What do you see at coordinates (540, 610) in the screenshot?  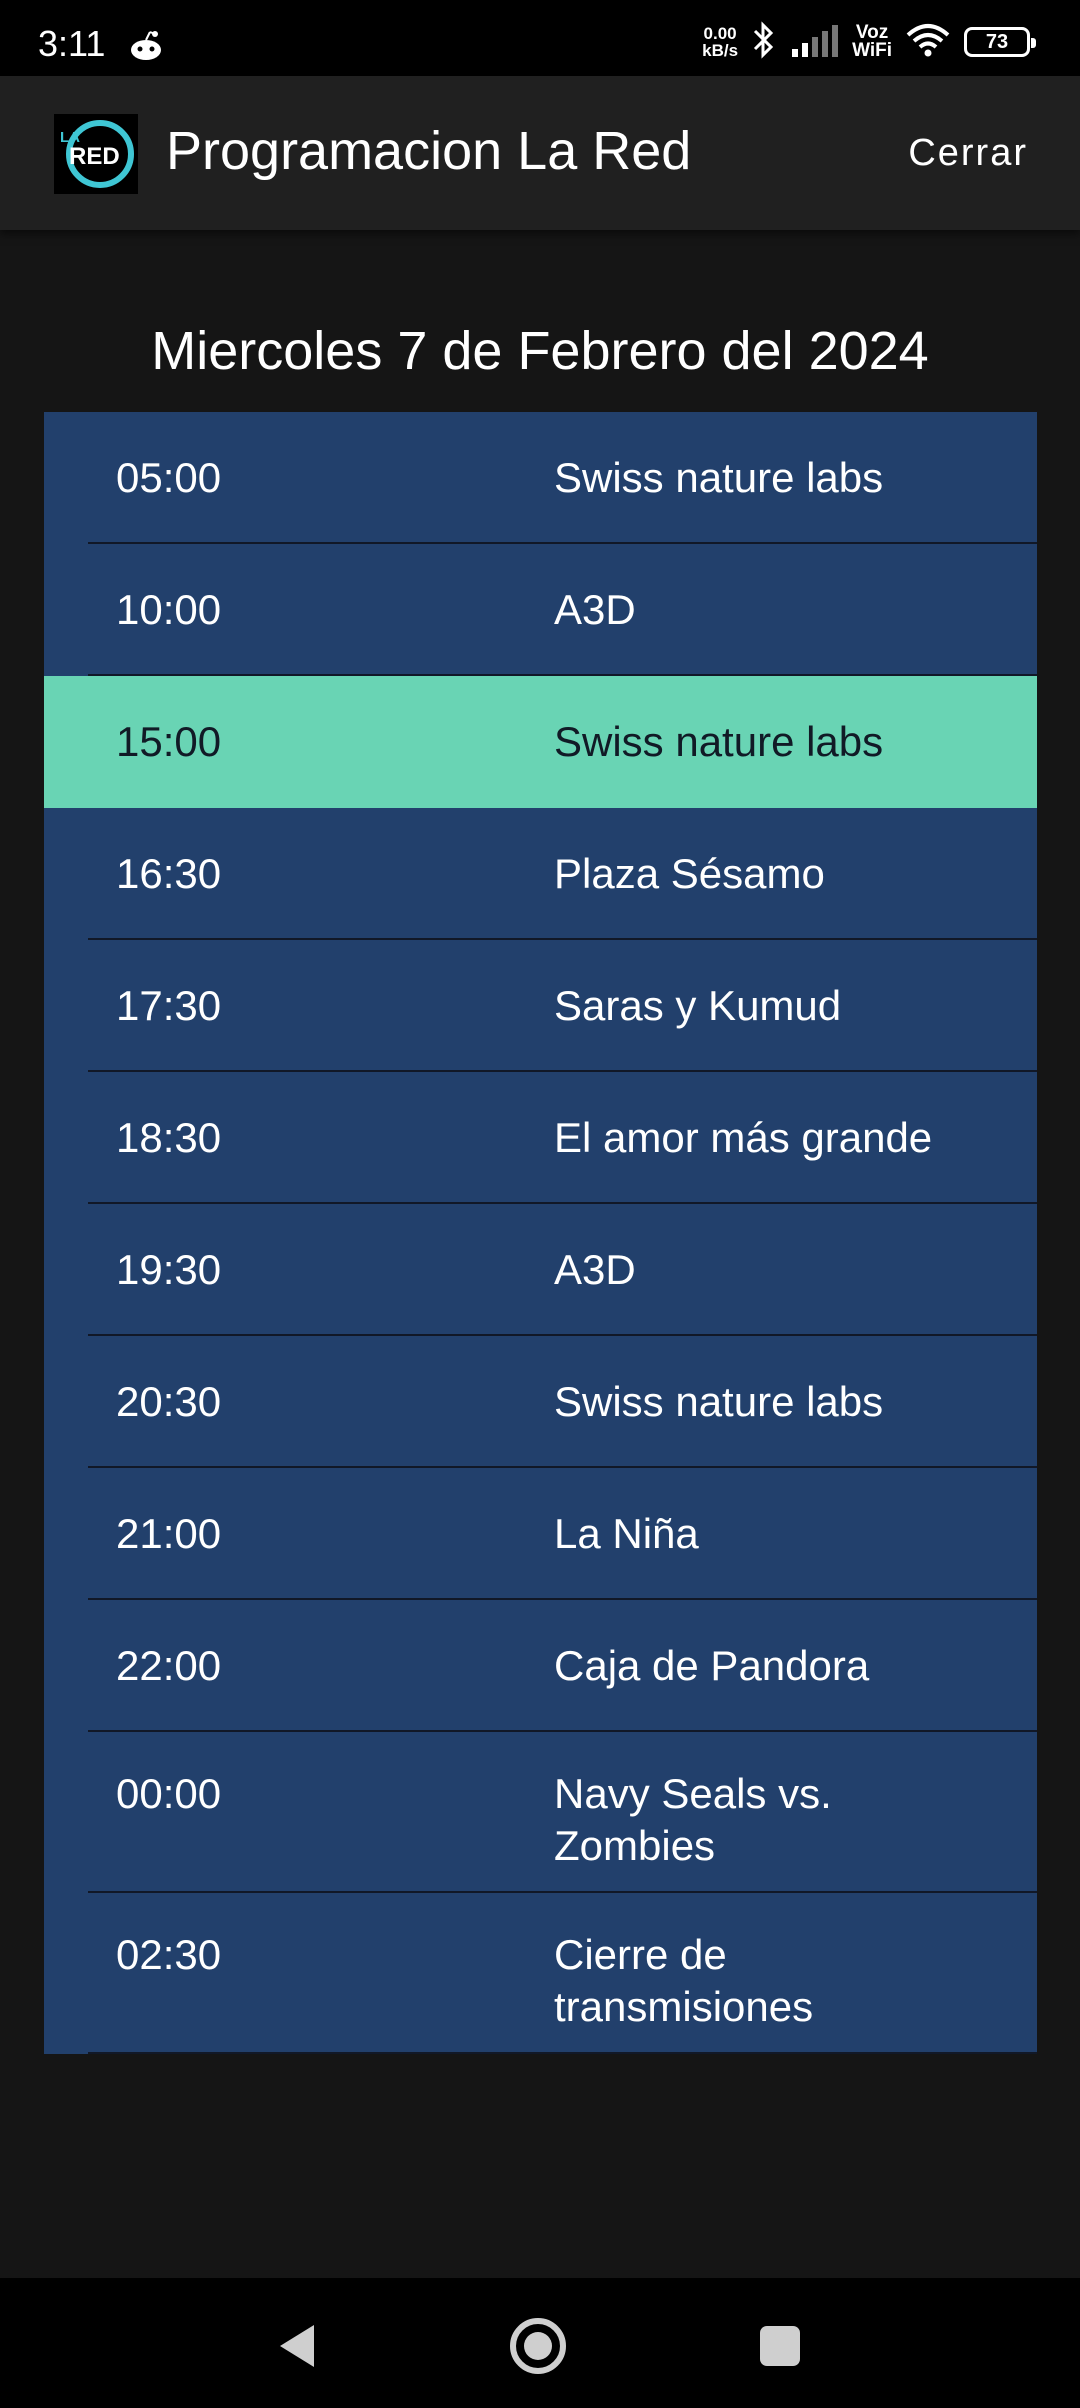 I see `schedule-row: 10:00 A3D` at bounding box center [540, 610].